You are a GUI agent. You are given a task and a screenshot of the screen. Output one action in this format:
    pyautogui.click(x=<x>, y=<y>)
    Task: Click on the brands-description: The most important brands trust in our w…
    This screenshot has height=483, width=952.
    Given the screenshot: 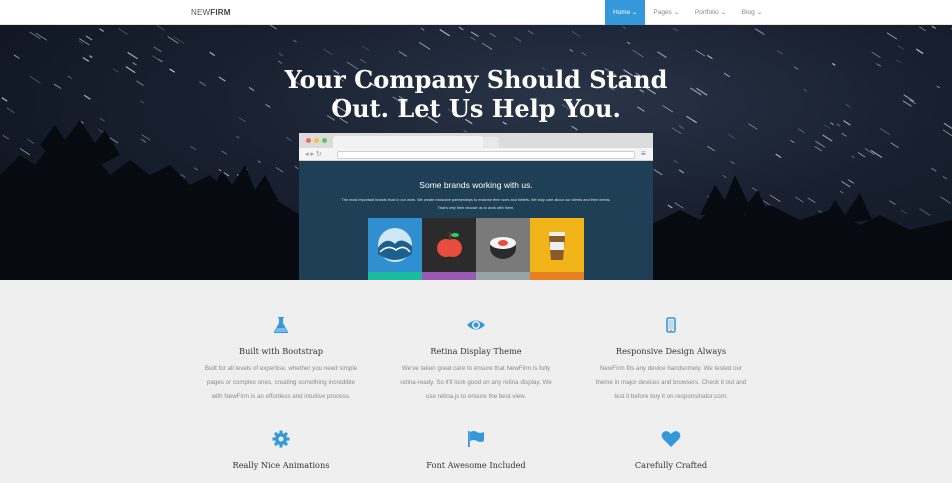 What is the action you would take?
    pyautogui.click(x=476, y=204)
    